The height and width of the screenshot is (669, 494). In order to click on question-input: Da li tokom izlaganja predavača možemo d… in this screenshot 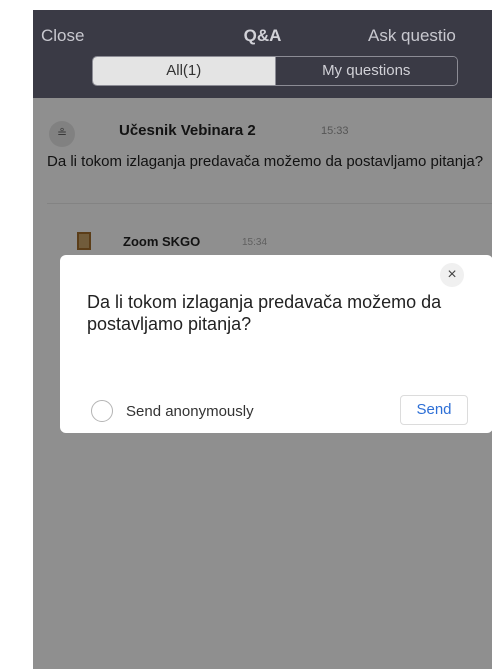, I will do `click(277, 313)`.